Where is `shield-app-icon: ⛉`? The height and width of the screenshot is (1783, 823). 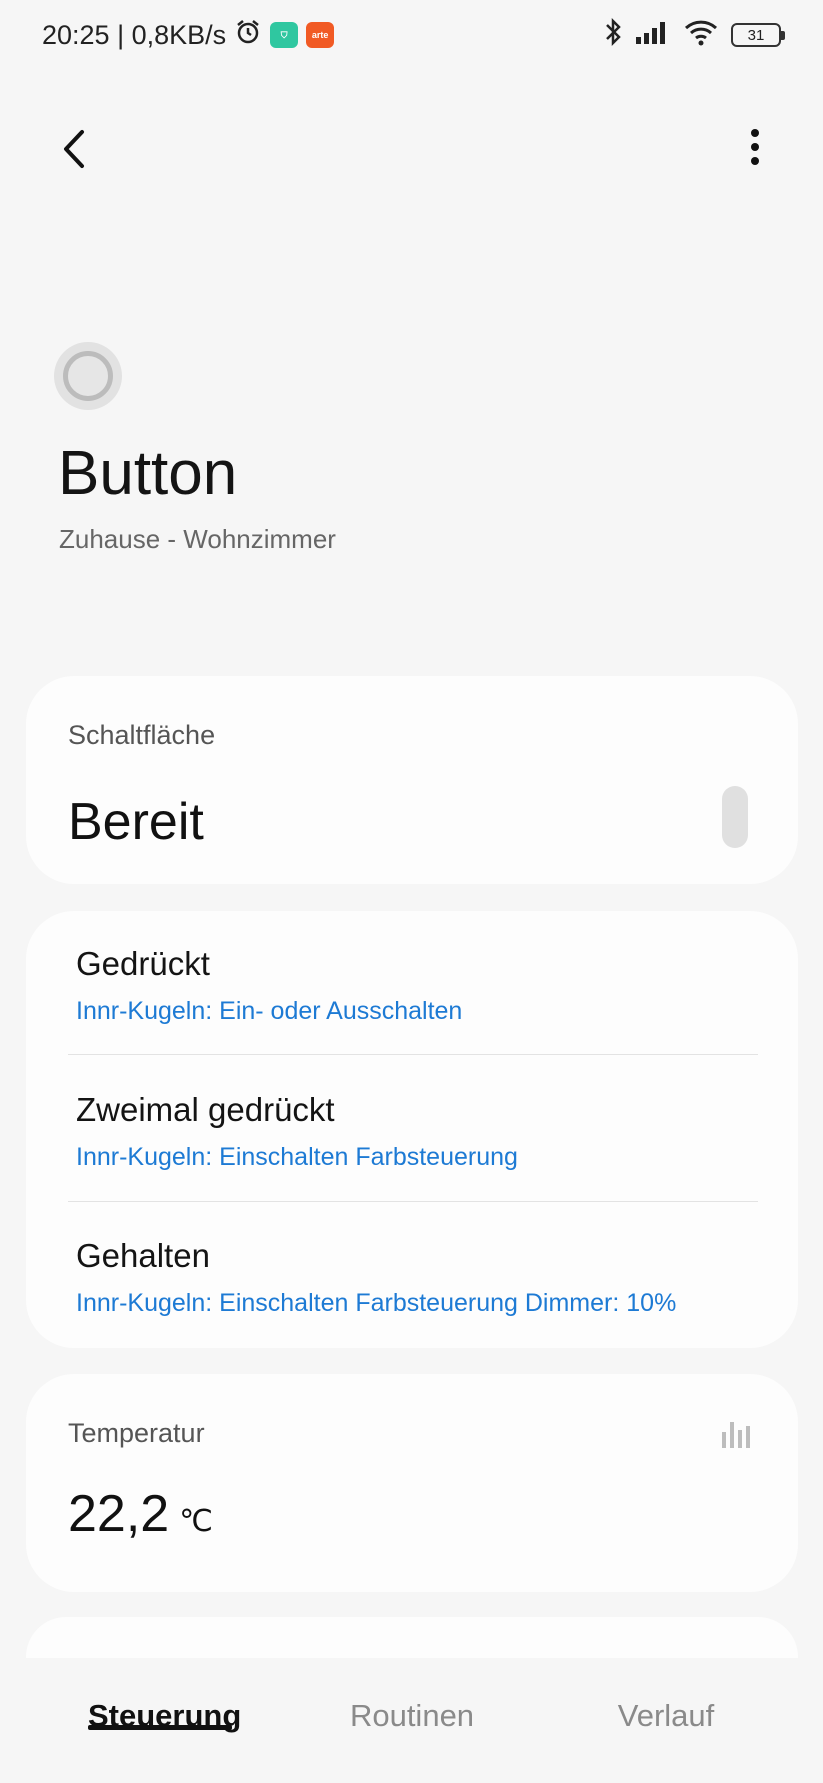 shield-app-icon: ⛉ is located at coordinates (284, 35).